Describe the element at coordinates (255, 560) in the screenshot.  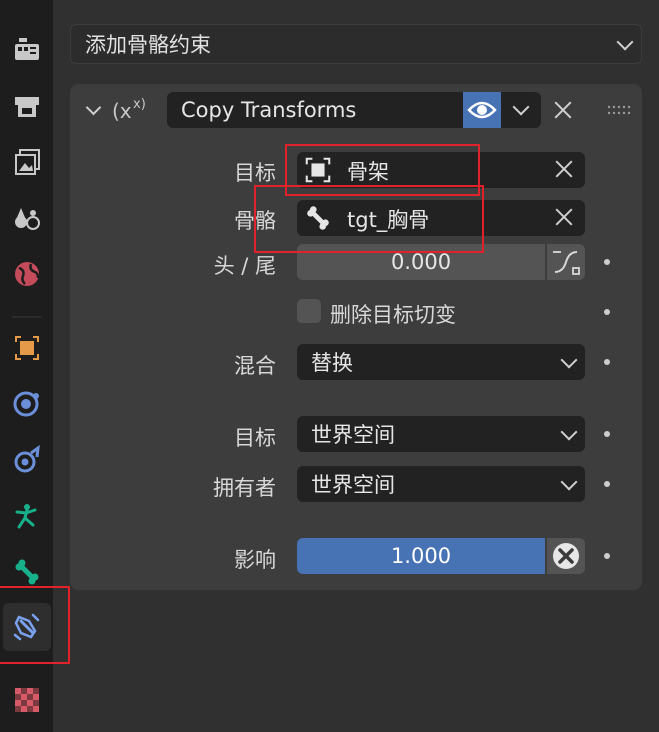
I see `influence-label: 影响` at that location.